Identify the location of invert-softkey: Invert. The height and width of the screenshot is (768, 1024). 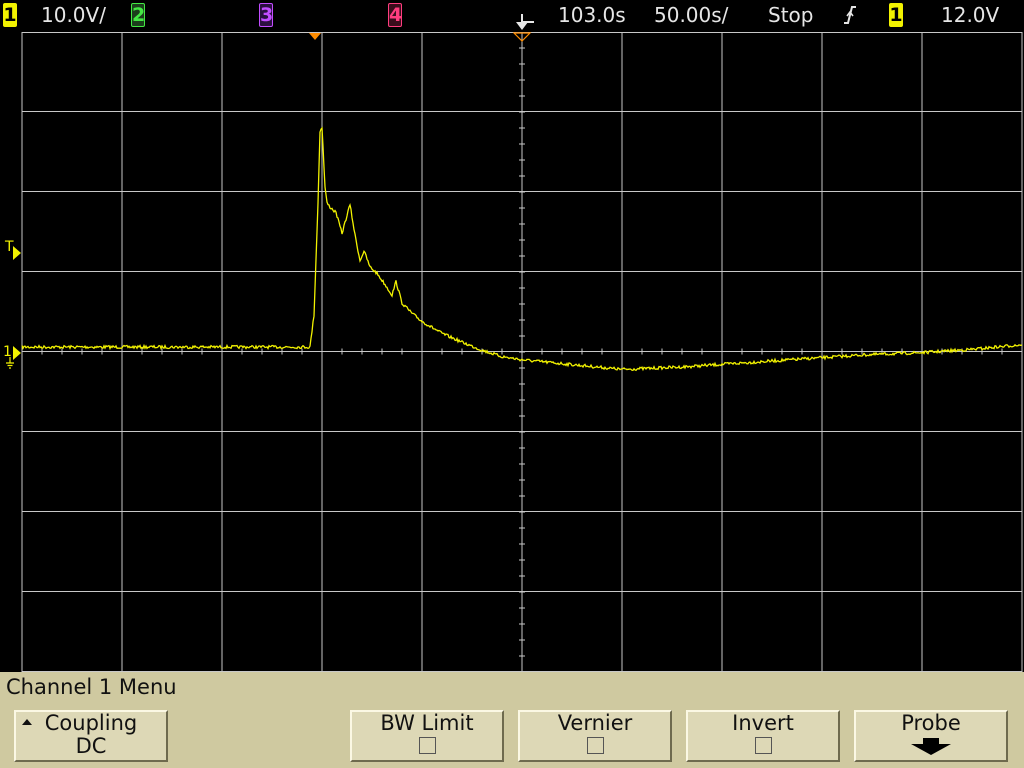
(763, 736).